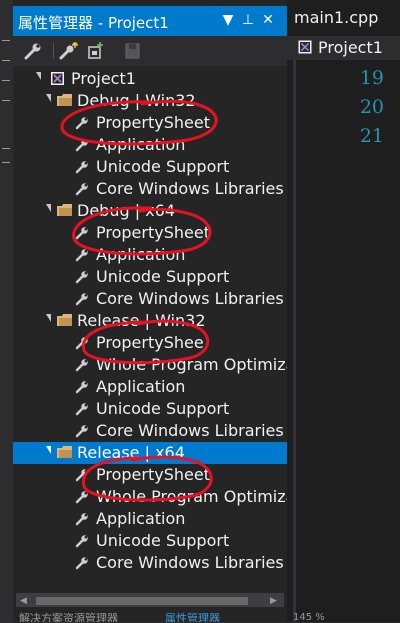 The width and height of the screenshot is (400, 623). I want to click on left-tool-strip, so click(6, 311).